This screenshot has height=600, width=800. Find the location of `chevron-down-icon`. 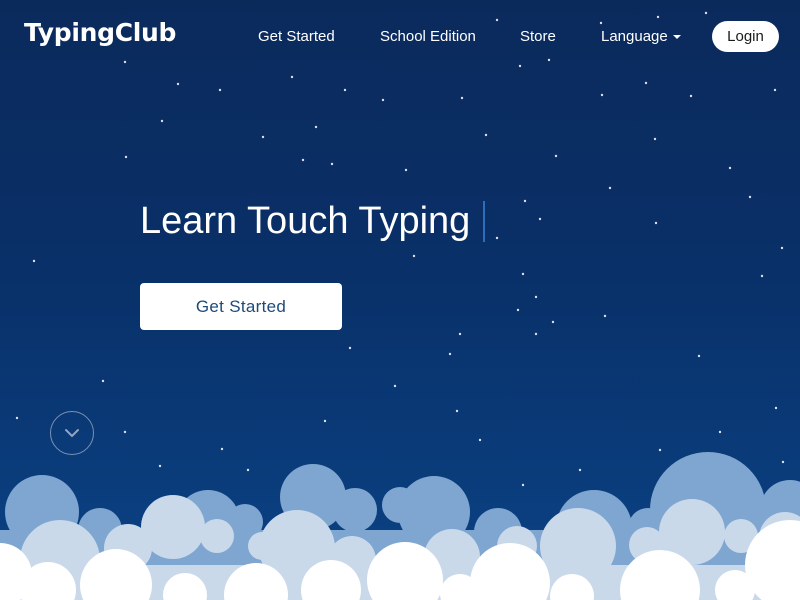

chevron-down-icon is located at coordinates (72, 433).